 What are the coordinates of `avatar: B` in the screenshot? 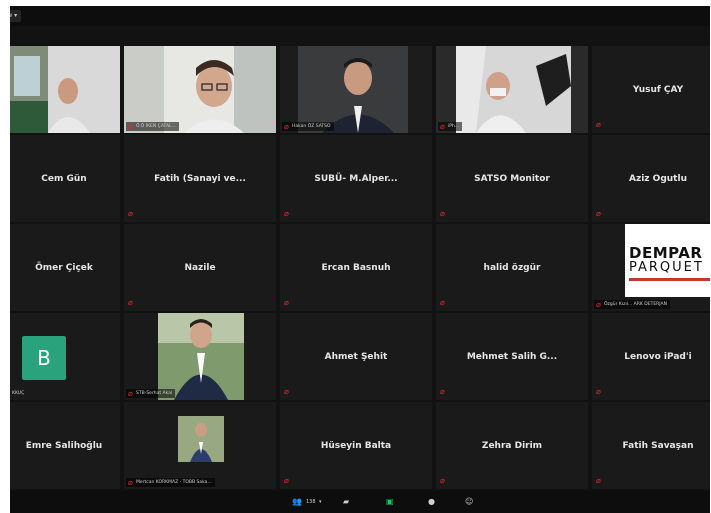 It's located at (44, 358).